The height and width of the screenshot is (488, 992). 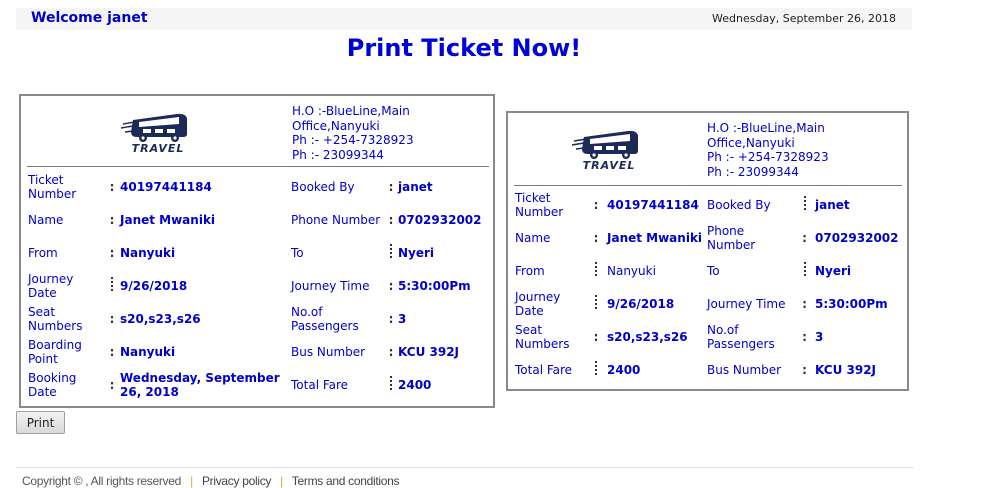 What do you see at coordinates (415, 186) in the screenshot?
I see `field-value: janet` at bounding box center [415, 186].